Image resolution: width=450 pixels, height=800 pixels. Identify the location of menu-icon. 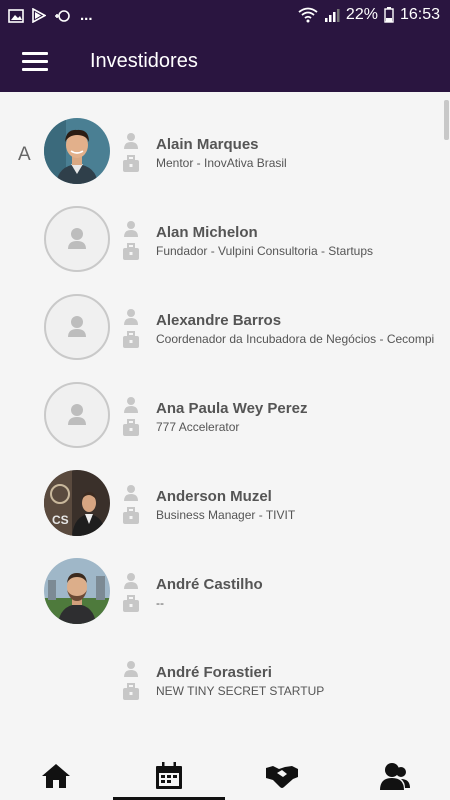
(35, 62).